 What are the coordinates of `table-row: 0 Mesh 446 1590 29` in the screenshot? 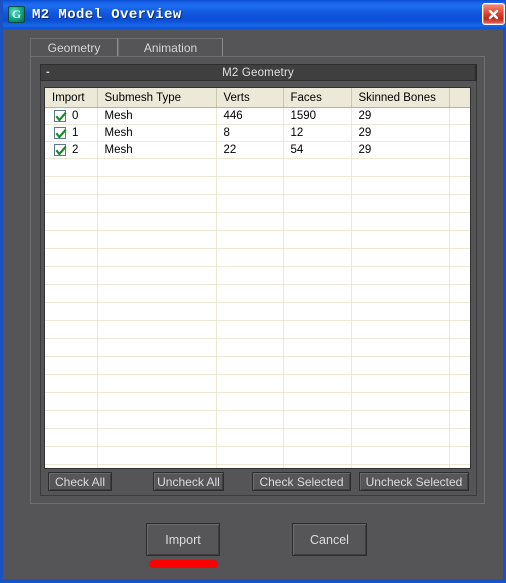 It's located at (257, 116).